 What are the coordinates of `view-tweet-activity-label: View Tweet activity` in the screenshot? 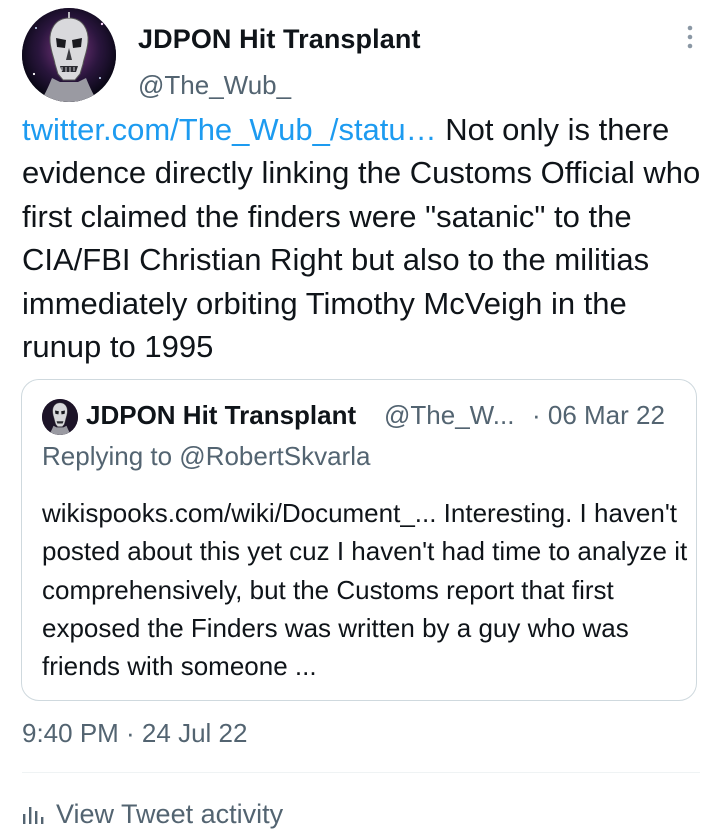 It's located at (170, 813).